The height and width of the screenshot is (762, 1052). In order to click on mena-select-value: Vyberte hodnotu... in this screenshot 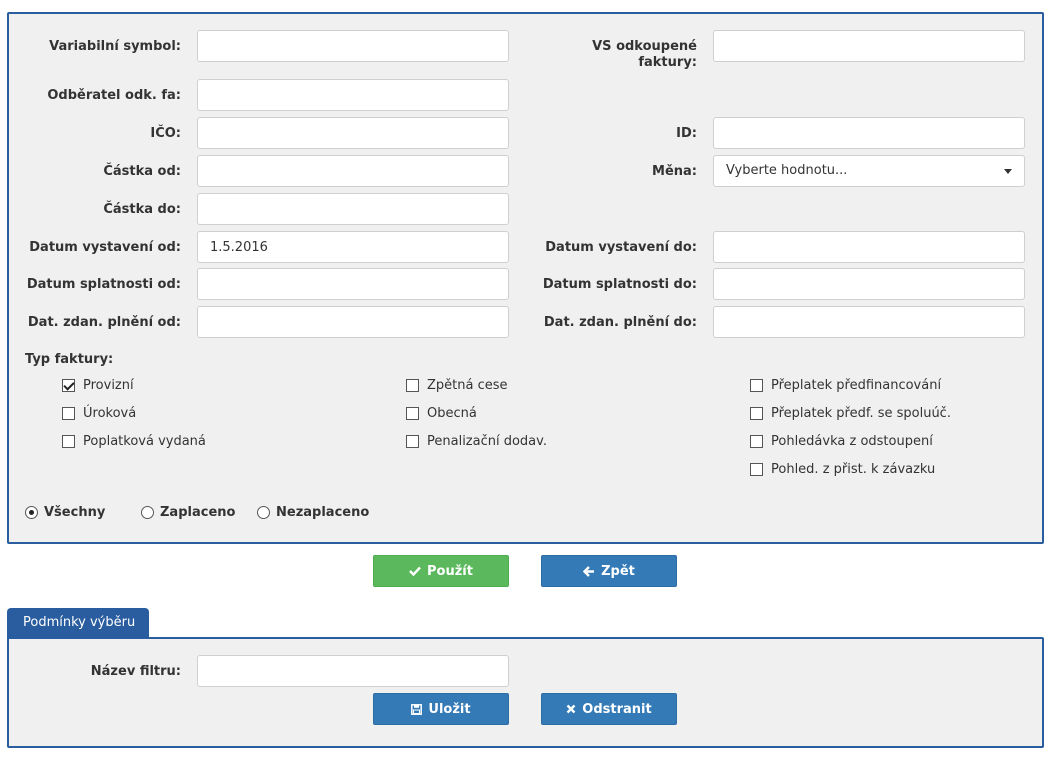, I will do `click(787, 170)`.